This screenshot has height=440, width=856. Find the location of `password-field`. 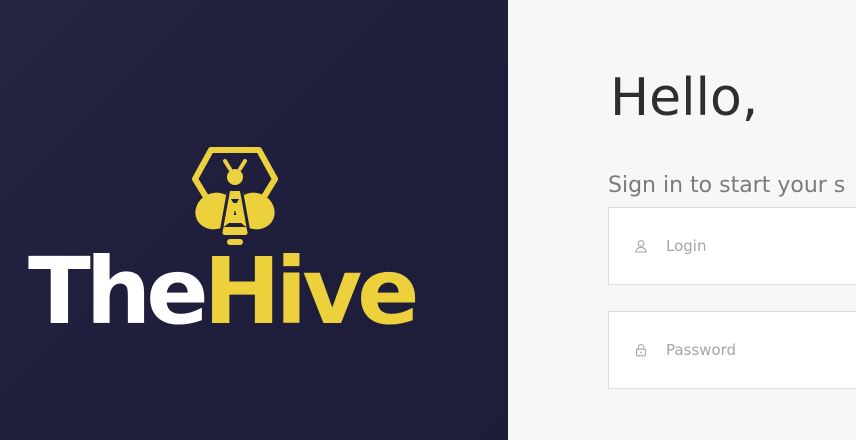

password-field is located at coordinates (732, 350).